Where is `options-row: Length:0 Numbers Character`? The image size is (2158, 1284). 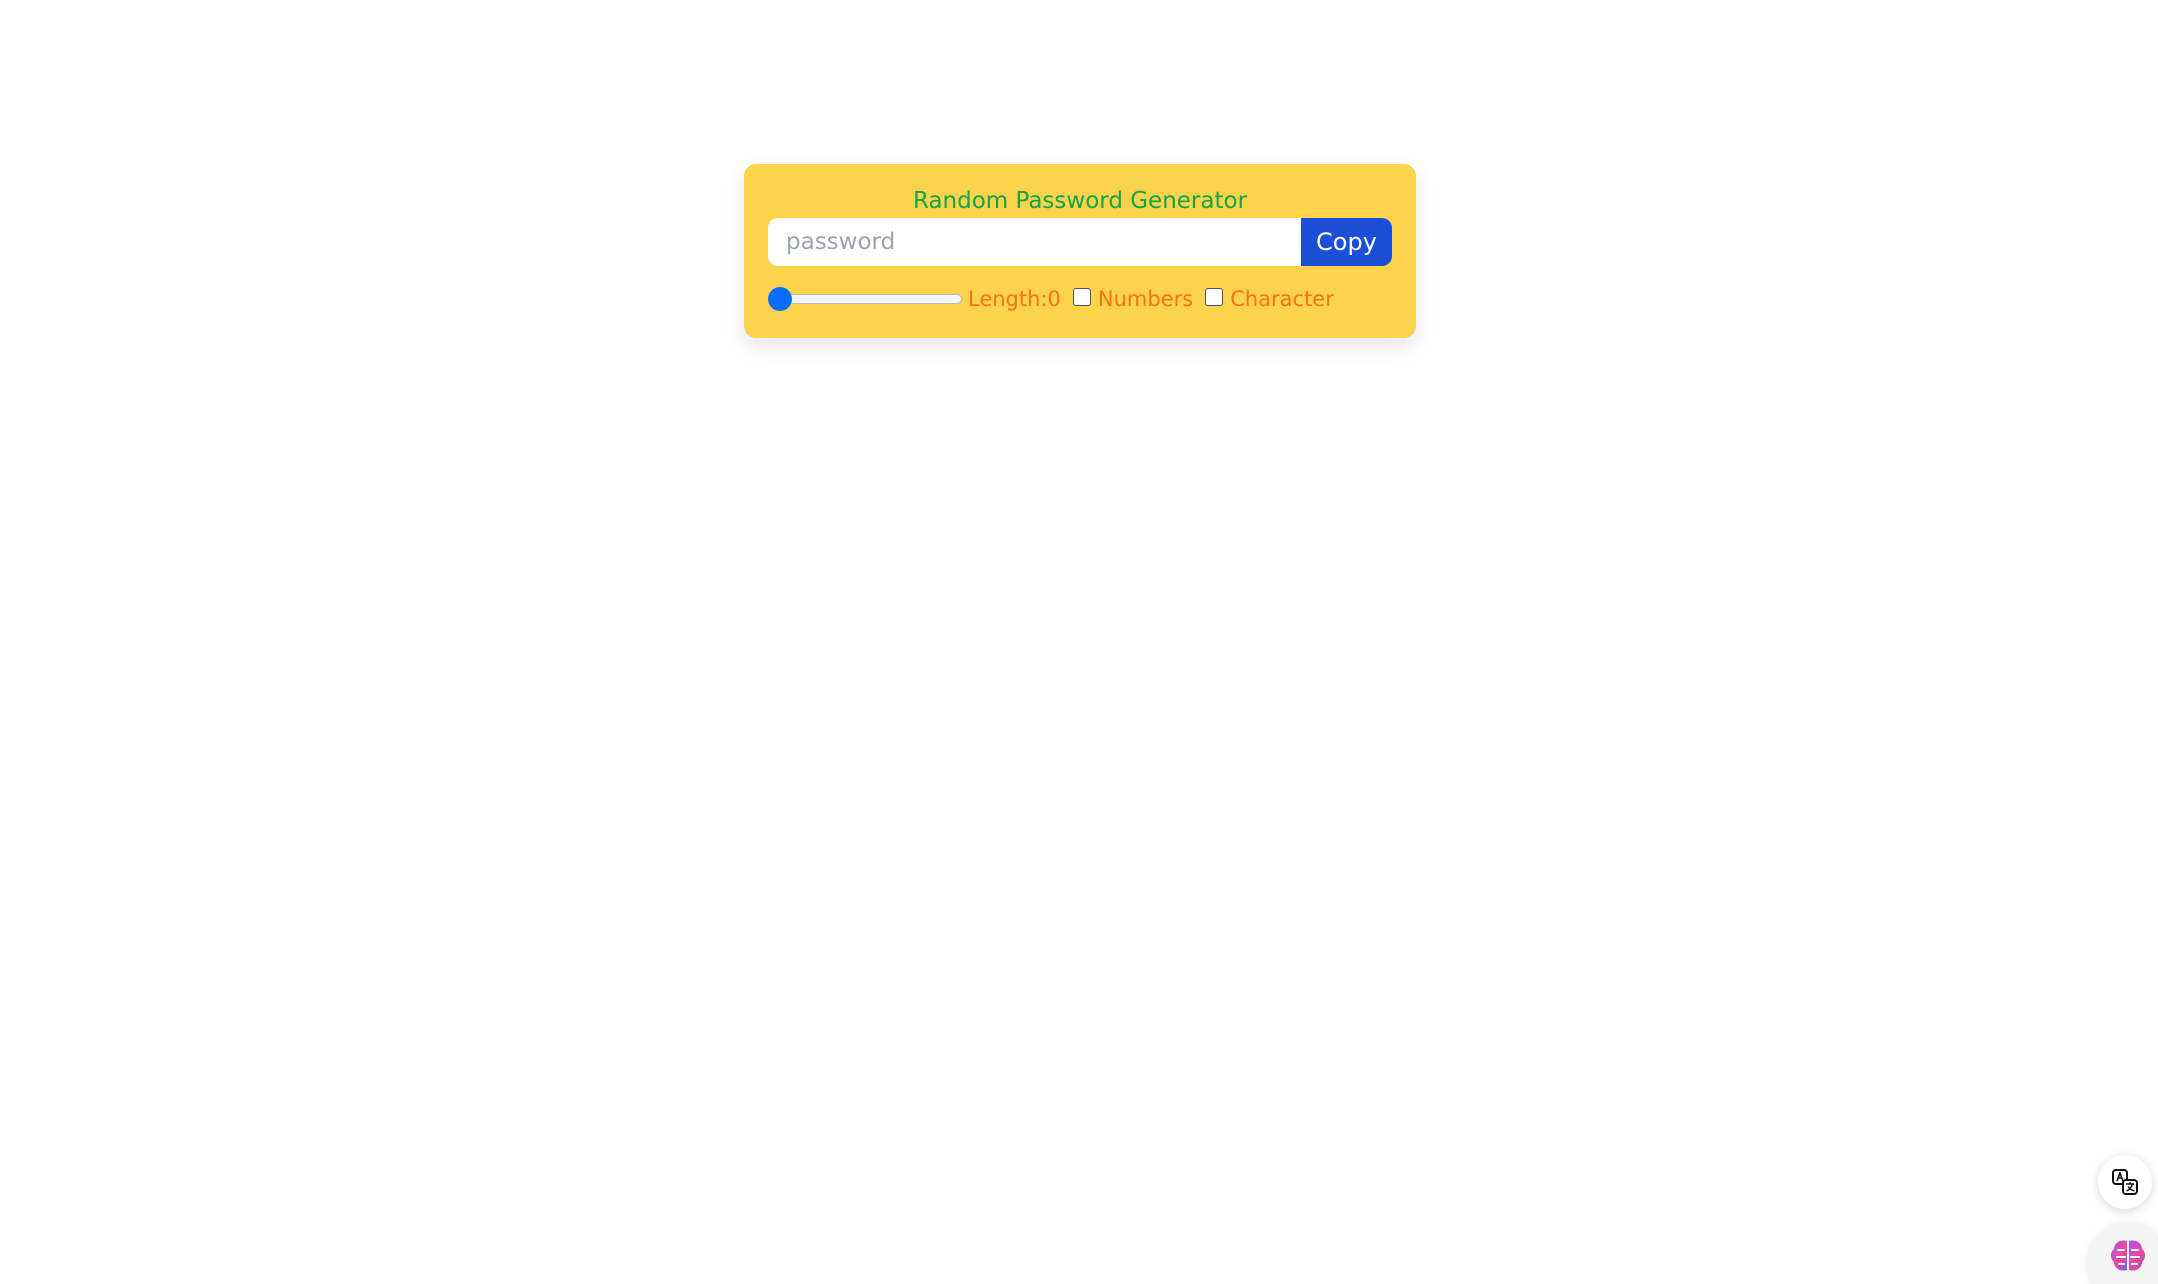
options-row: Length:0 Numbers Character is located at coordinates (1057, 299).